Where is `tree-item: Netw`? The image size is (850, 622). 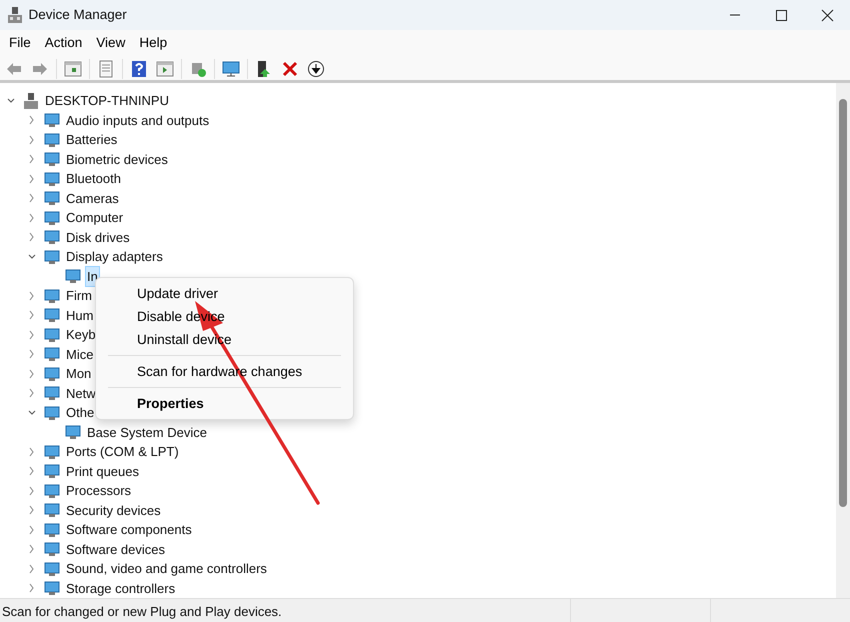
tree-item: Netw is located at coordinates (81, 393).